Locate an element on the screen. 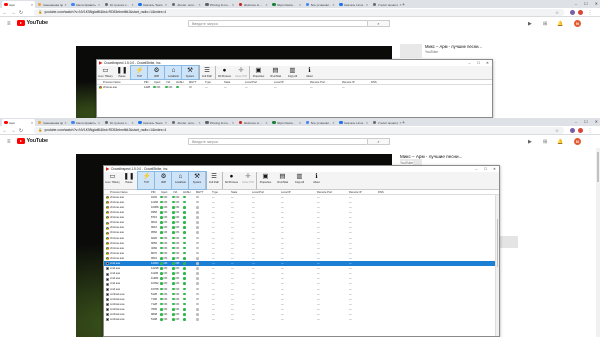  profile-avatar is located at coordinates (580, 130).